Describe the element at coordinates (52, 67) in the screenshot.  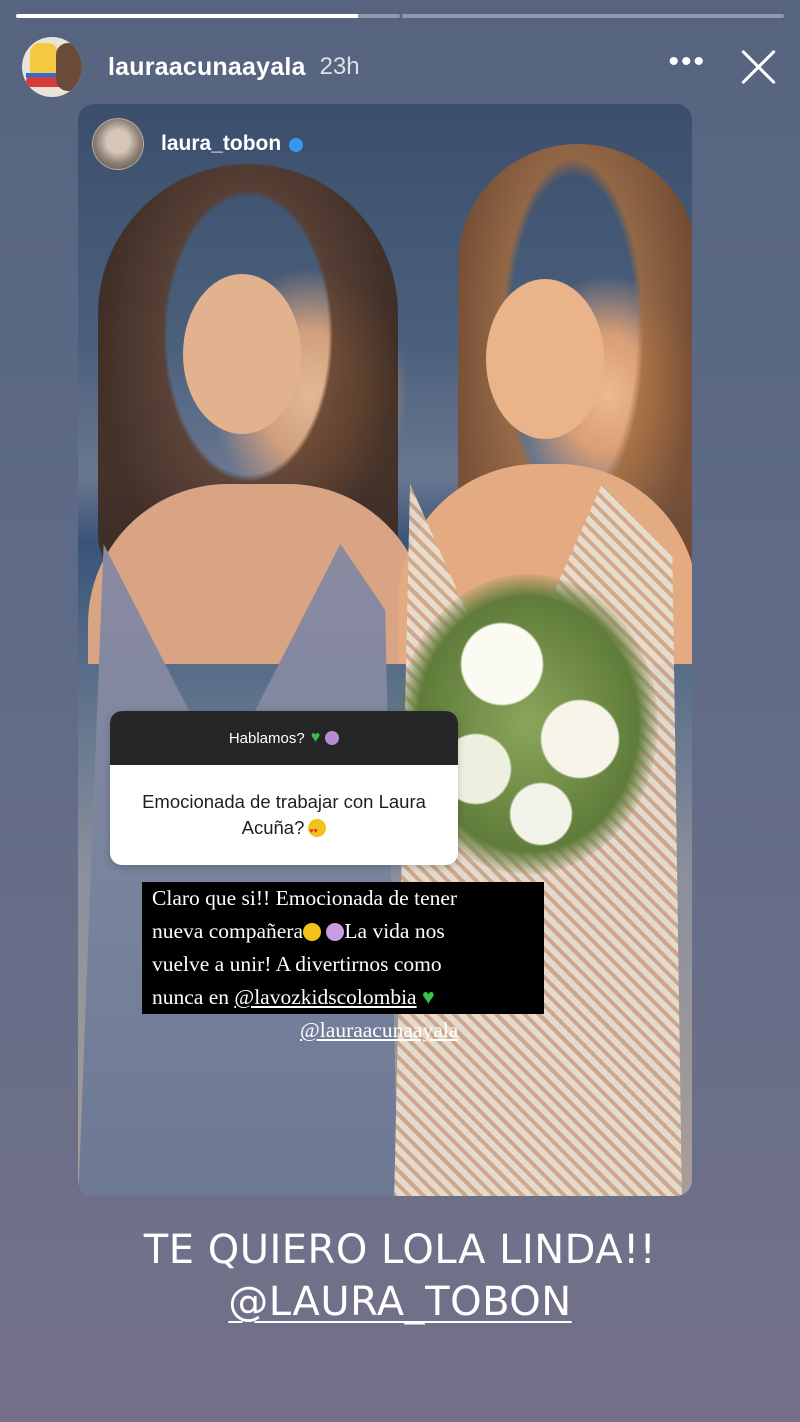
I see `avatar` at that location.